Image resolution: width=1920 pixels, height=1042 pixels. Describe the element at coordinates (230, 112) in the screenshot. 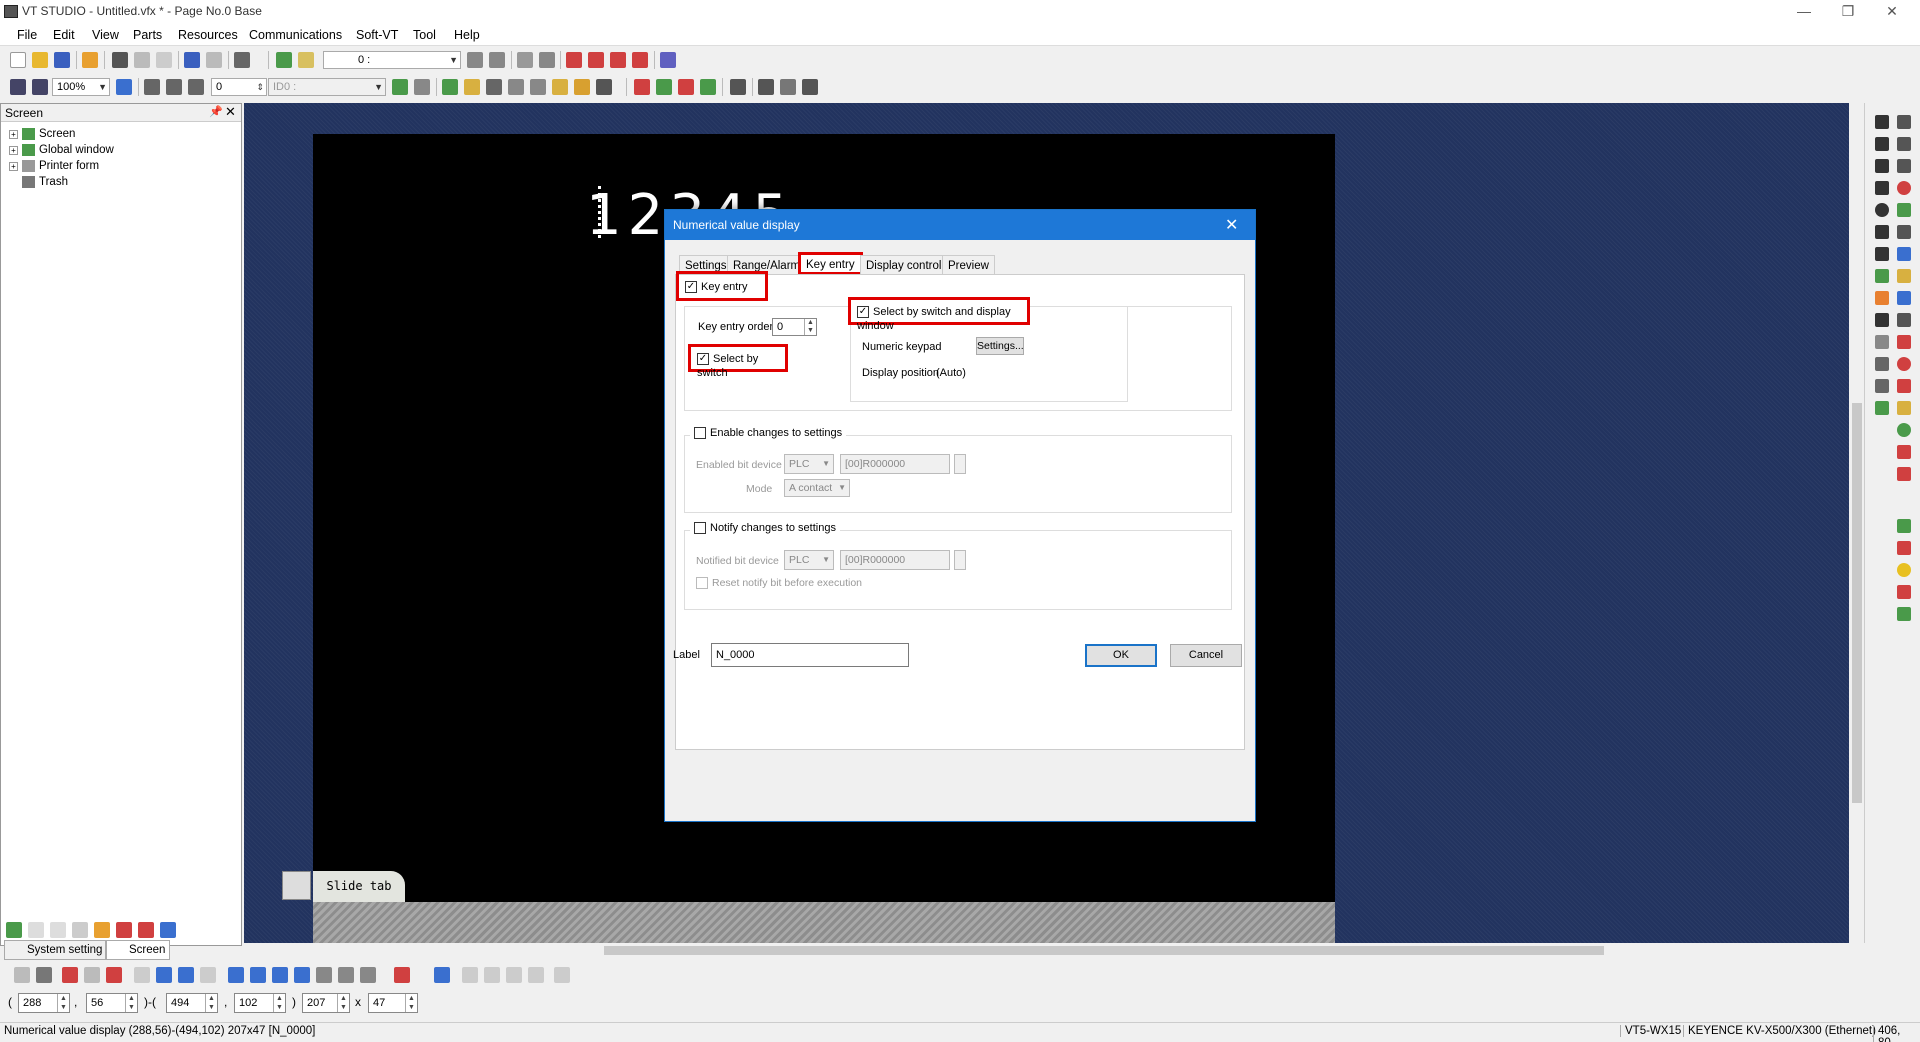

I see `panel-close-icon: ✕` at that location.